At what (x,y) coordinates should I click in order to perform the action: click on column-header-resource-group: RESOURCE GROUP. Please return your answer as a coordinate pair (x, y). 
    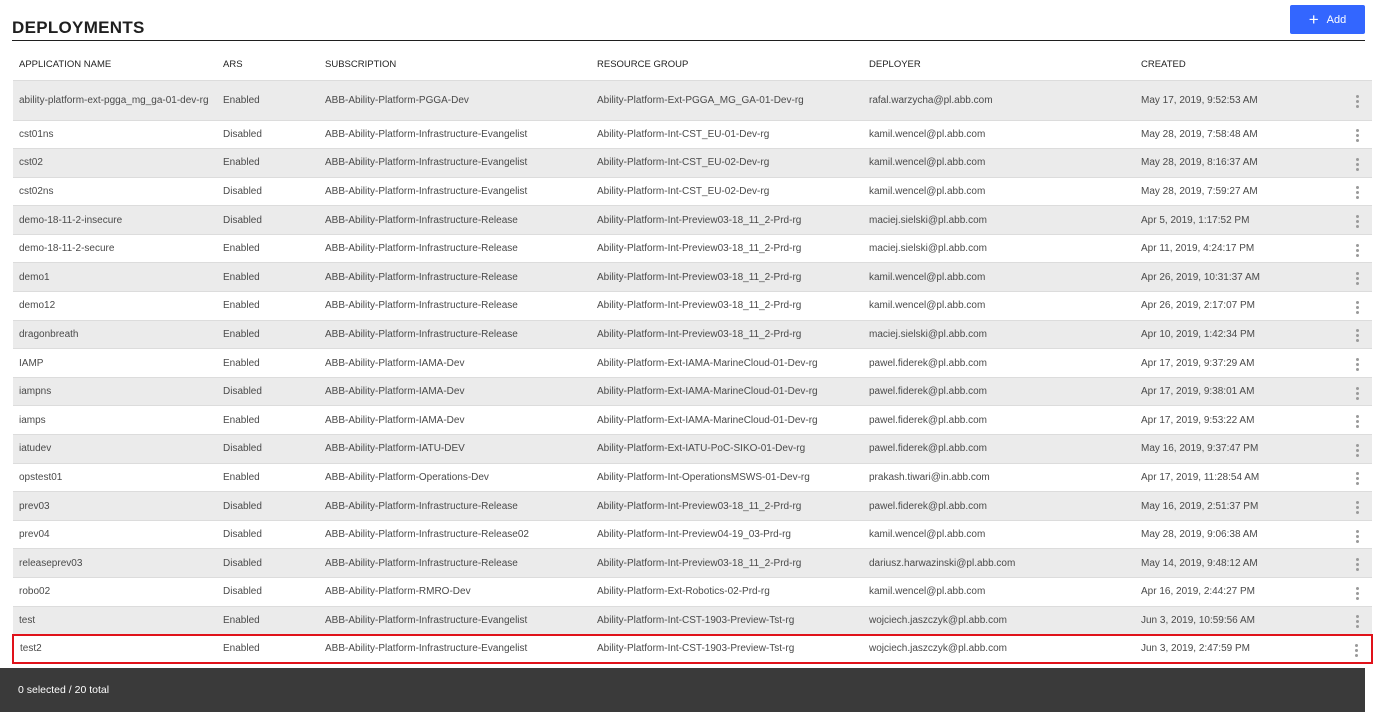
    Looking at the image, I should click on (727, 65).